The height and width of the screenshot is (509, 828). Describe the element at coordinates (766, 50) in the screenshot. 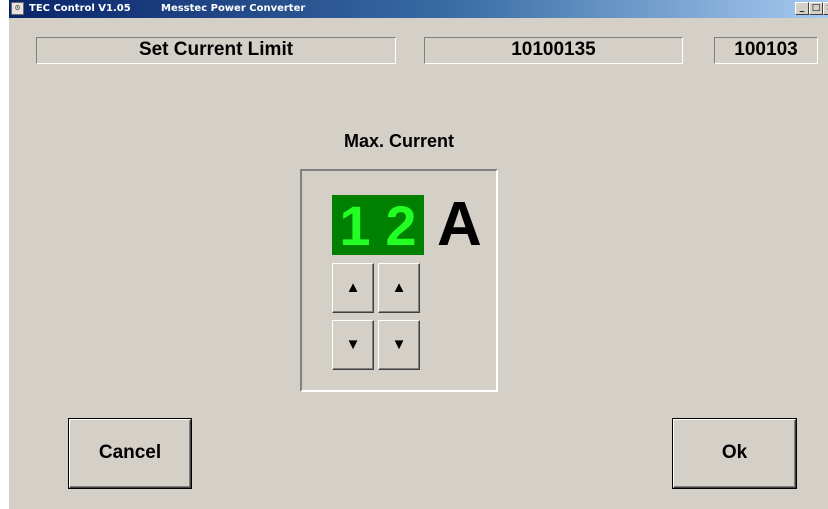

I see `device-code-field: 100103` at that location.